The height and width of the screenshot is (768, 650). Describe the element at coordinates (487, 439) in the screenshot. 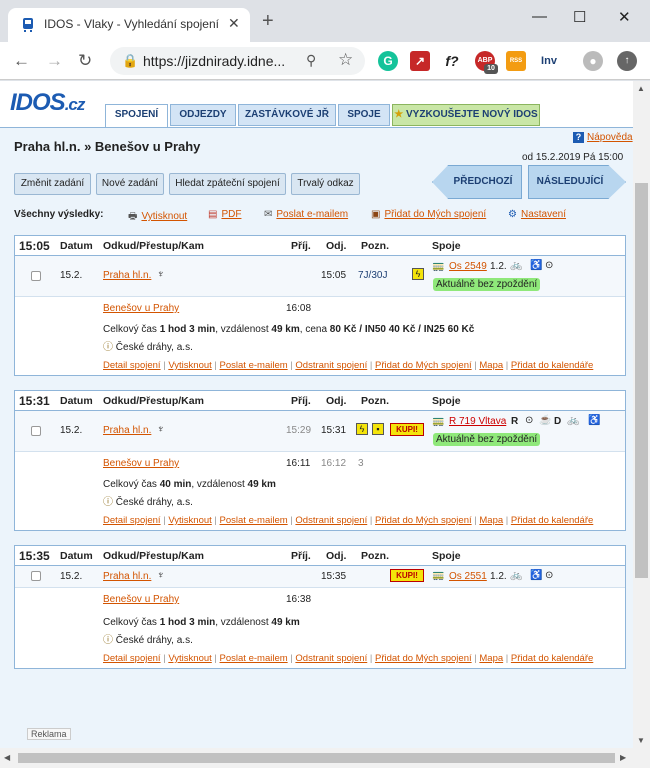

I see `status-badge: Aktuálně bez zpoždění` at that location.